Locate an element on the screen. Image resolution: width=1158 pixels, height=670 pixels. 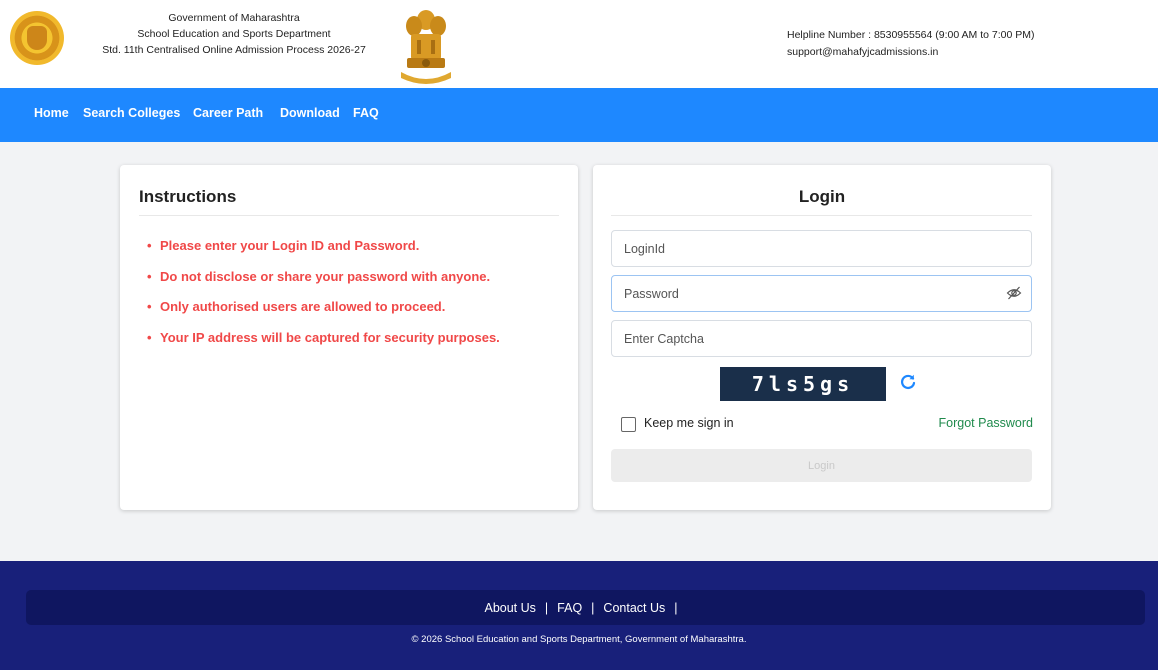
header-line-2: School Education and Sports Department is located at coordinates (234, 34).